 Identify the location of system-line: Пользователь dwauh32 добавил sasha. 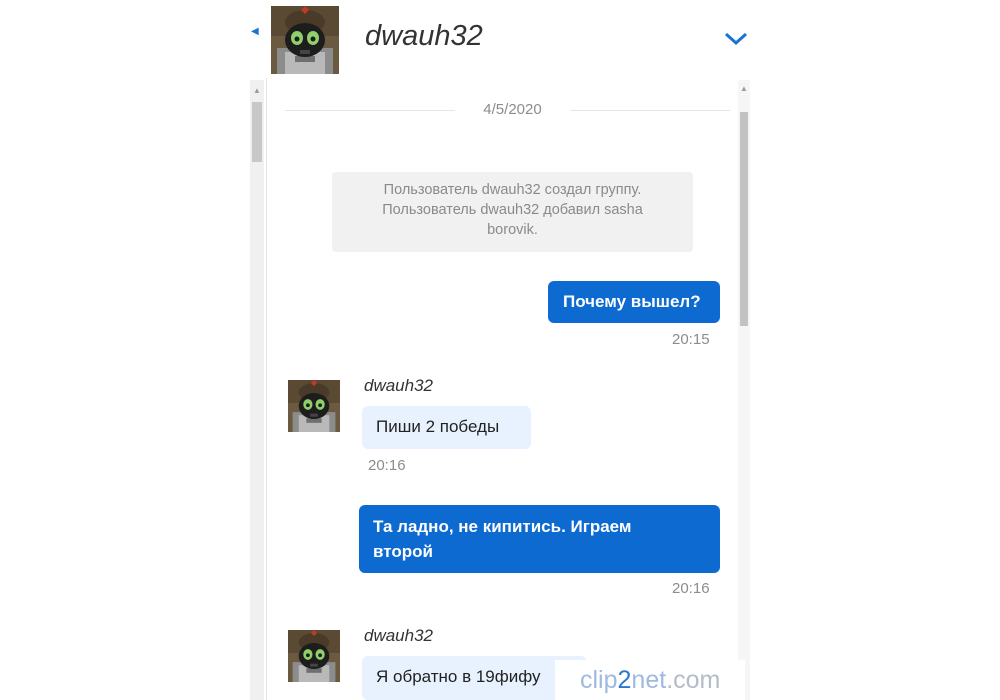
(512, 210).